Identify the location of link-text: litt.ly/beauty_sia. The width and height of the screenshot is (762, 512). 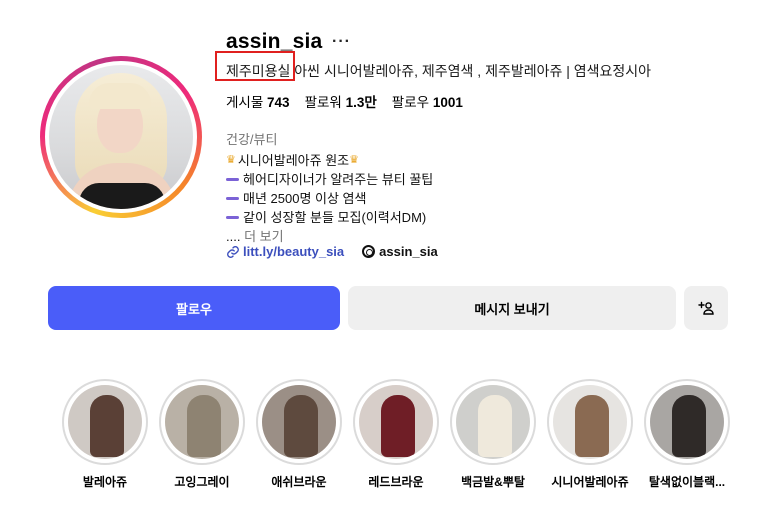
(294, 251).